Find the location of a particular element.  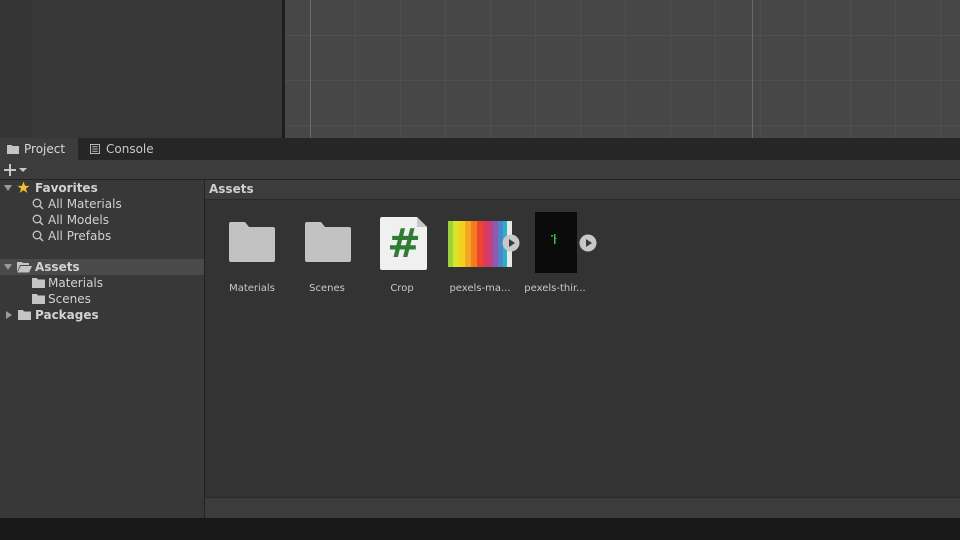

asset-footer-bar is located at coordinates (582, 507).